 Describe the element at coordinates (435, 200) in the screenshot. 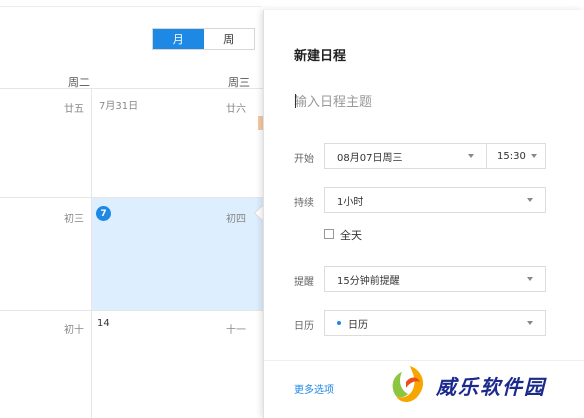

I see `duration-select: 1小时` at that location.